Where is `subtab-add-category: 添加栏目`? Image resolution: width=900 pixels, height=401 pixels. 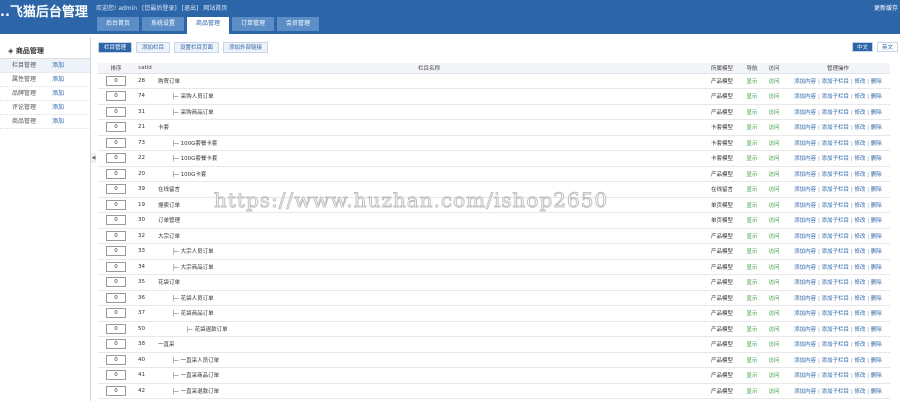
subtab-add-category: 添加栏目 is located at coordinates (153, 47).